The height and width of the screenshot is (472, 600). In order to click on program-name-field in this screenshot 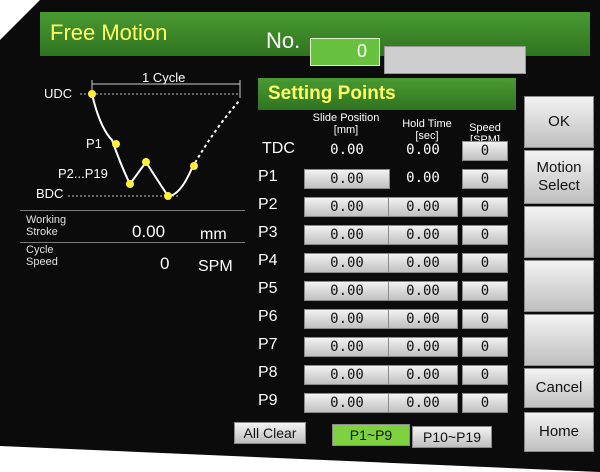, I will do `click(455, 60)`.